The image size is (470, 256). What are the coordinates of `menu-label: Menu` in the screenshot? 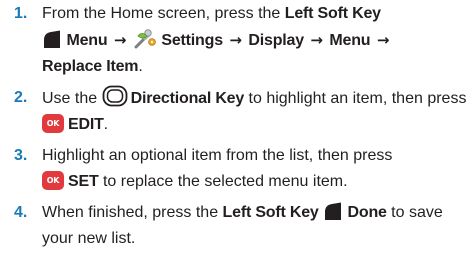 It's located at (87, 40).